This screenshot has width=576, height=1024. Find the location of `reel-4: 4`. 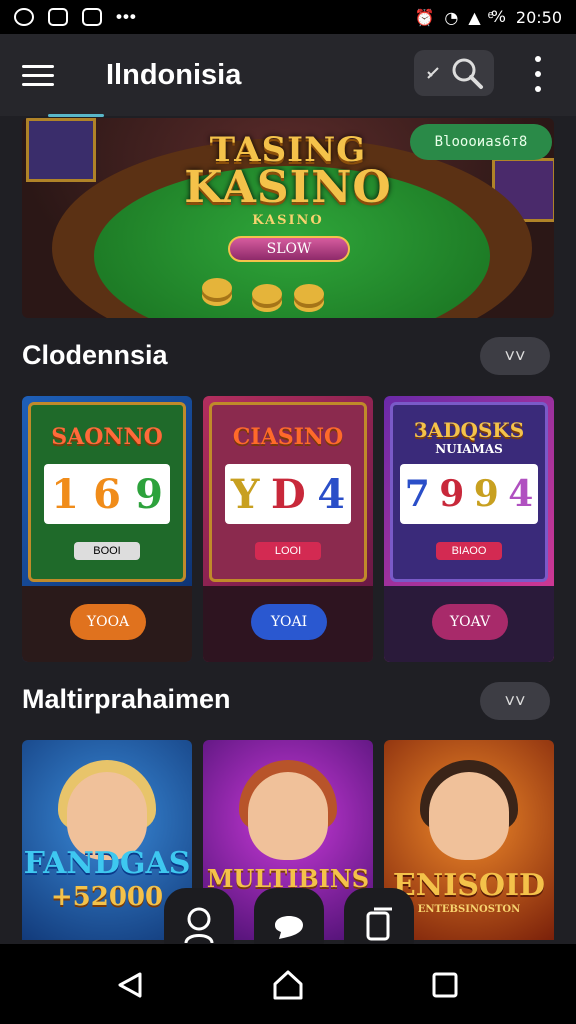

reel-4: 4 is located at coordinates (521, 494).